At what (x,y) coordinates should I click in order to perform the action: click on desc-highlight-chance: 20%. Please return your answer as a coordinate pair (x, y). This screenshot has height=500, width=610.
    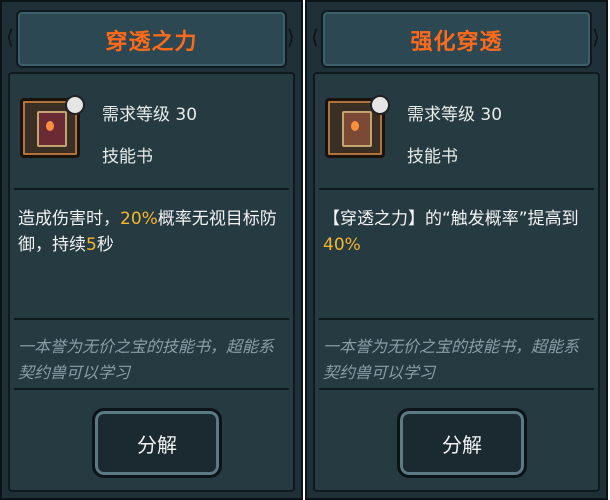
    Looking at the image, I should click on (139, 219).